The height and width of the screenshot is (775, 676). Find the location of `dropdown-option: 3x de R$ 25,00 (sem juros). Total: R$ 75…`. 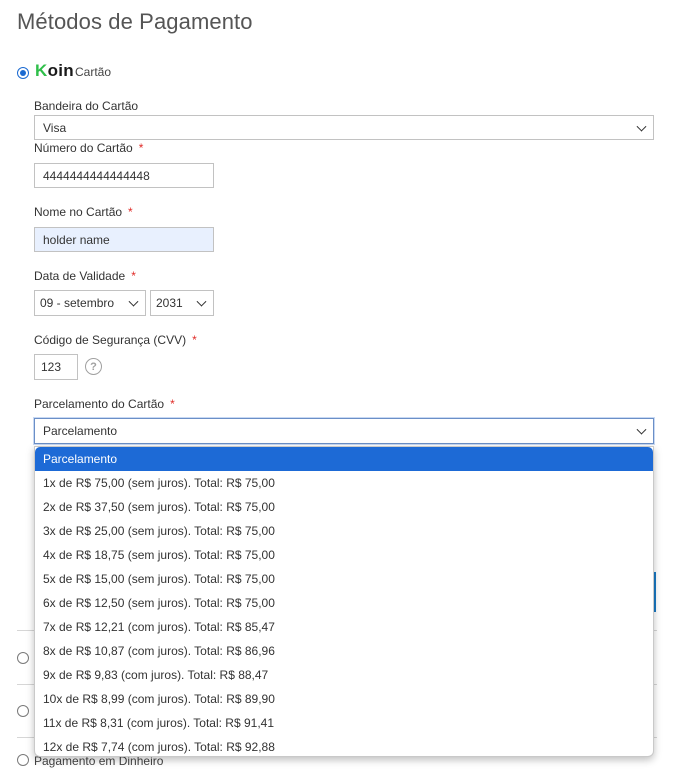

dropdown-option: 3x de R$ 25,00 (sem juros). Total: R$ 75… is located at coordinates (344, 531).